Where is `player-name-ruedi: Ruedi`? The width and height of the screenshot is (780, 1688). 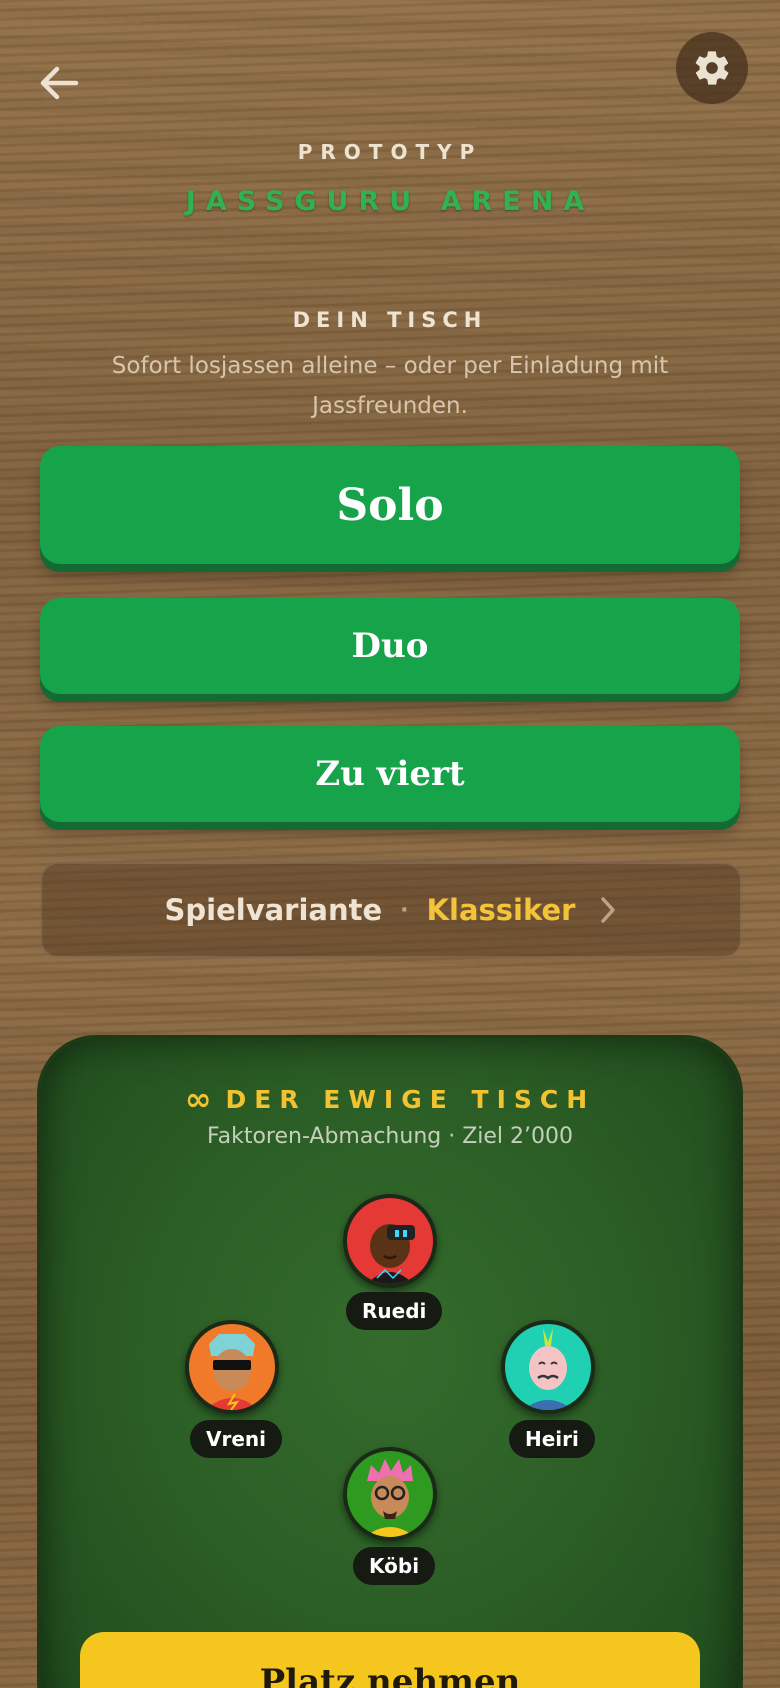
player-name-ruedi: Ruedi is located at coordinates (394, 1311).